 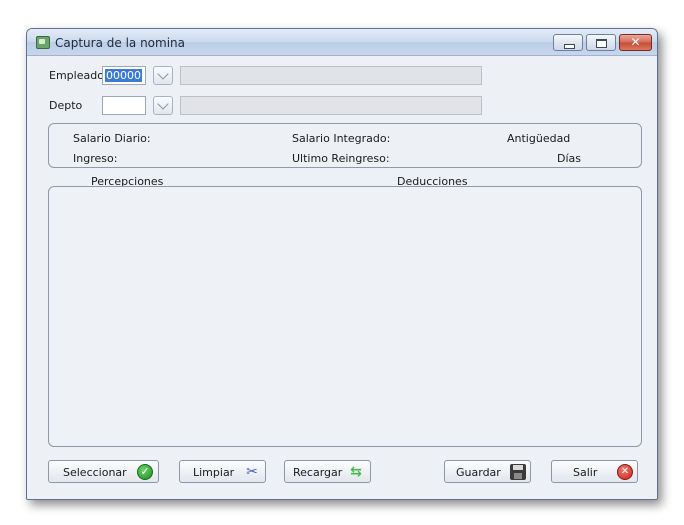 What do you see at coordinates (568, 42) in the screenshot?
I see `minimize-button` at bounding box center [568, 42].